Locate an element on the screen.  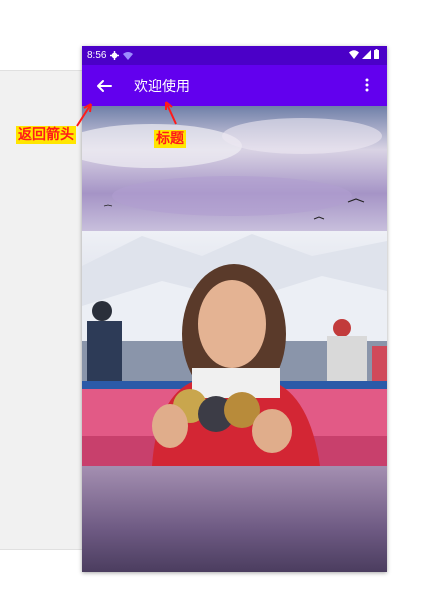
overflow-menu-button is located at coordinates (367, 85).